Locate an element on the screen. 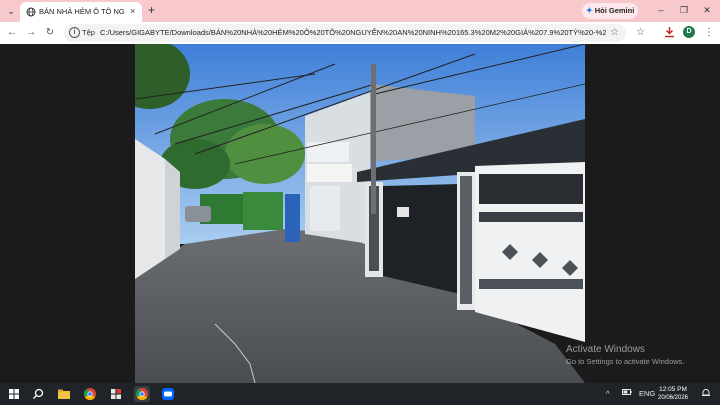  forward-button: → is located at coordinates (31, 33).